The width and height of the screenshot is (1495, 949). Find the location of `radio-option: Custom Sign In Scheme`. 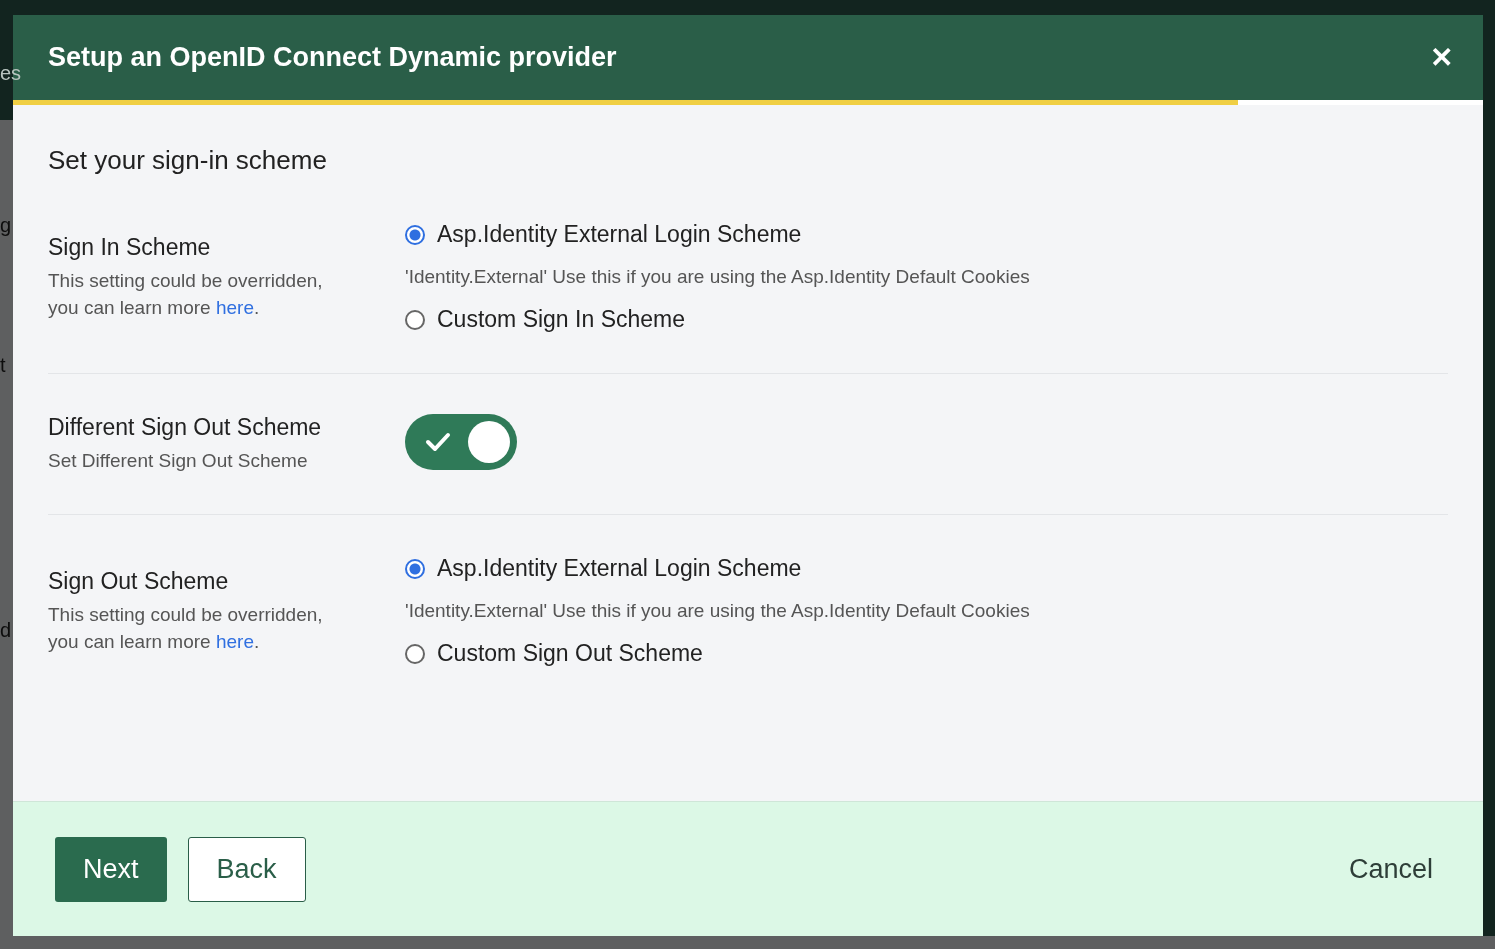

radio-option: Custom Sign In Scheme is located at coordinates (717, 319).